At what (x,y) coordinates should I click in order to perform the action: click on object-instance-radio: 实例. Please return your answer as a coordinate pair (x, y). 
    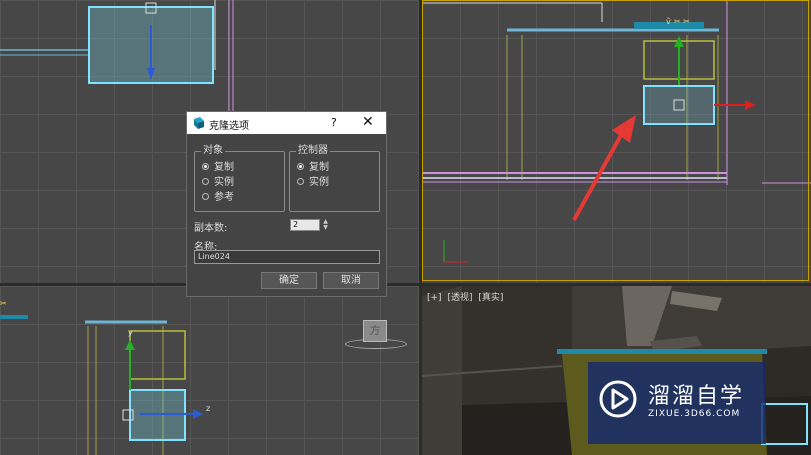
    Looking at the image, I should click on (218, 183).